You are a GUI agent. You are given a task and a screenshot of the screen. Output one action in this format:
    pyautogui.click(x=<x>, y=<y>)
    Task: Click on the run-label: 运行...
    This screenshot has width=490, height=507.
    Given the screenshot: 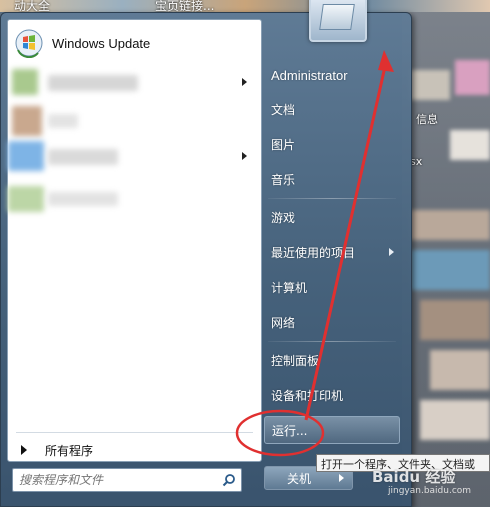 What is the action you would take?
    pyautogui.click(x=290, y=430)
    